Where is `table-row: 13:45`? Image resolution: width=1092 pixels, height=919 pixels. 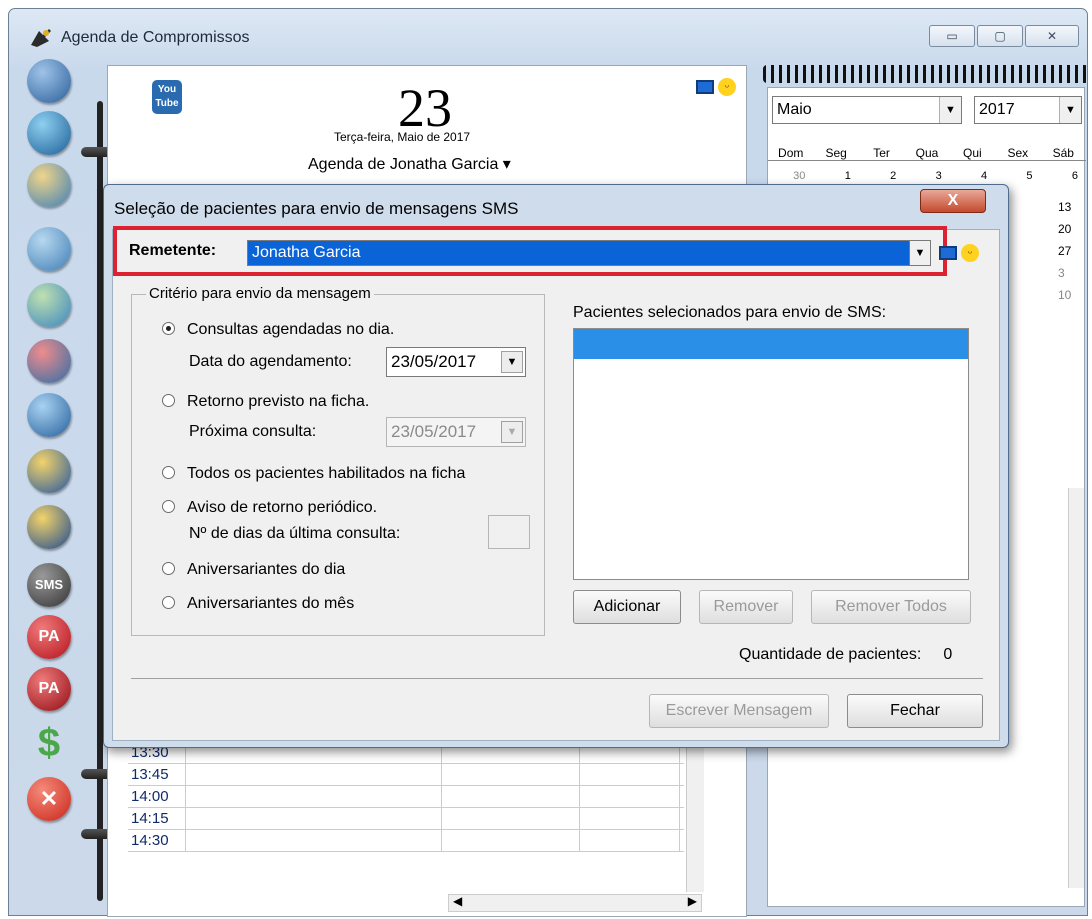
table-row: 13:45 is located at coordinates (406, 775).